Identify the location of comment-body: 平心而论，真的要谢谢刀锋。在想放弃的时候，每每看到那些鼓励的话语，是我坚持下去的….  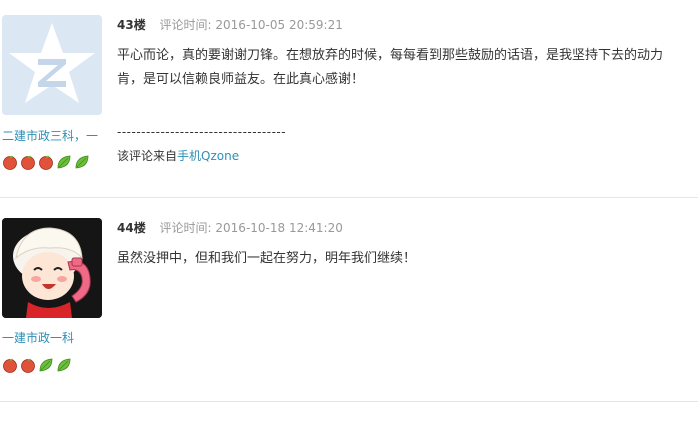
(390, 68).